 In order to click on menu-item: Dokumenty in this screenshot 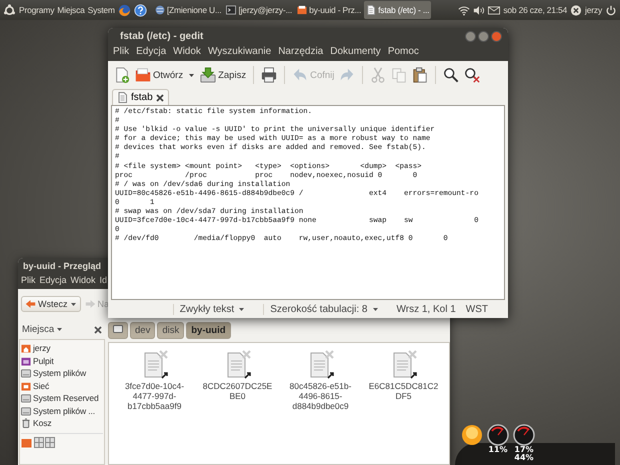, I will do `click(355, 51)`.